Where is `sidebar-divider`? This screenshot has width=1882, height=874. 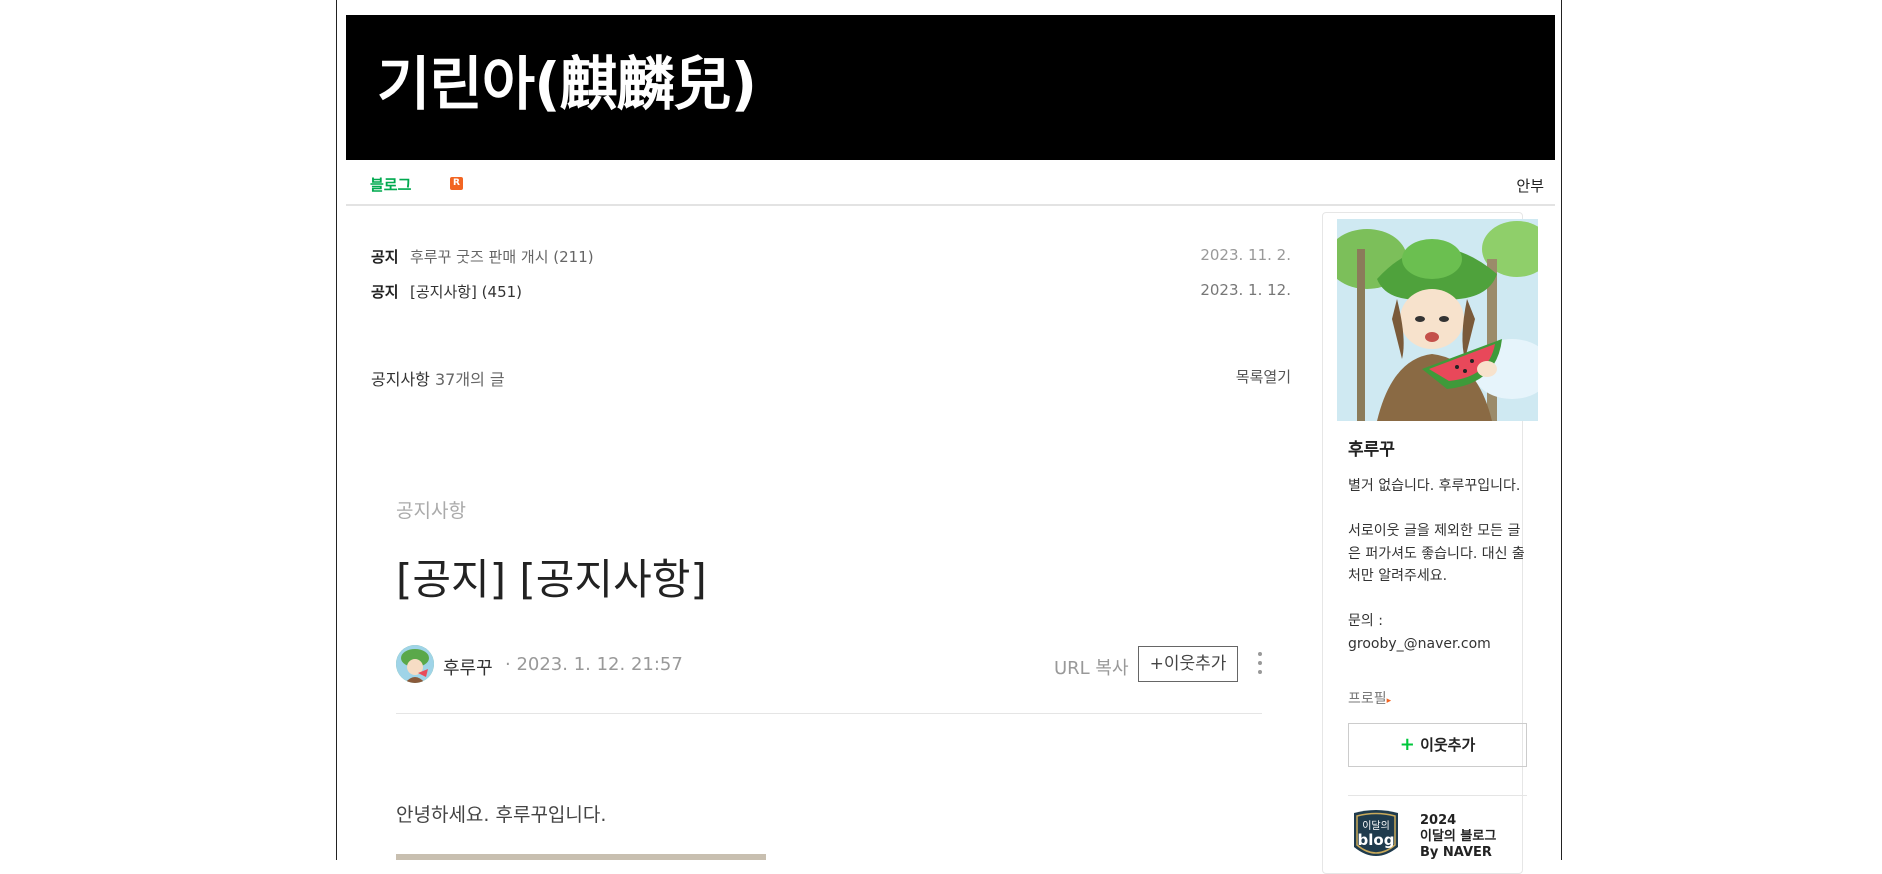
sidebar-divider is located at coordinates (1437, 795).